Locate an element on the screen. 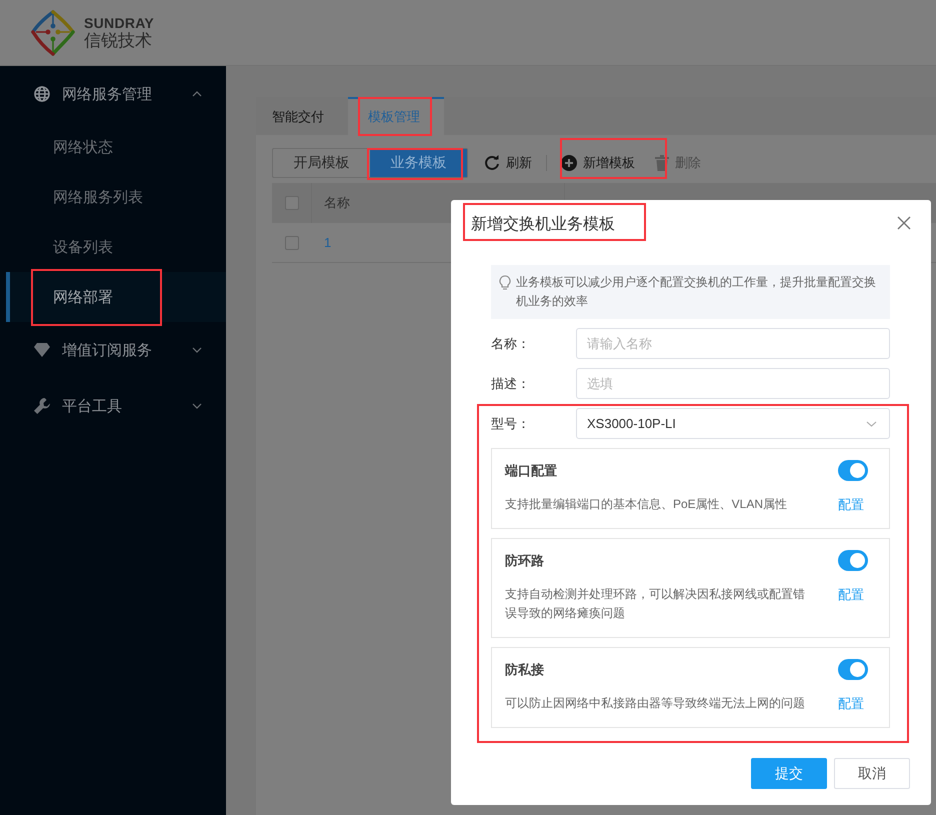  menu-item: 网络部署 is located at coordinates (116, 297).